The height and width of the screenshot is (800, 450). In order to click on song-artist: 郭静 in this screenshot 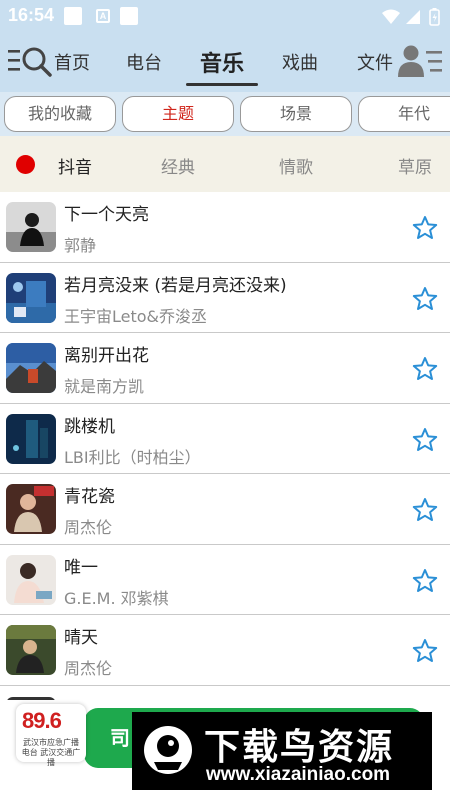, I will do `click(80, 245)`.